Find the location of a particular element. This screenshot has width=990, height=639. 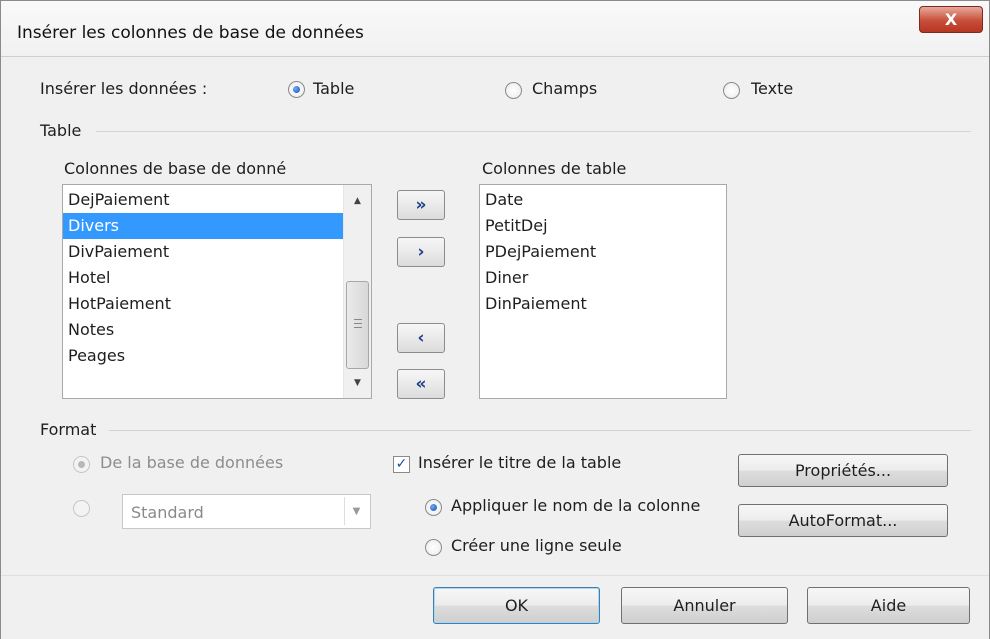

dialog-footer: OK Annuler Aide is located at coordinates (495, 607).